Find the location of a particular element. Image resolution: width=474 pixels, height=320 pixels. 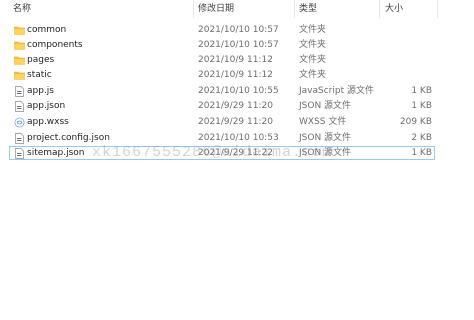

file-row: app.wxss 2021/9/29 11:20 WXSS 文件 209 KB is located at coordinates (237, 122).